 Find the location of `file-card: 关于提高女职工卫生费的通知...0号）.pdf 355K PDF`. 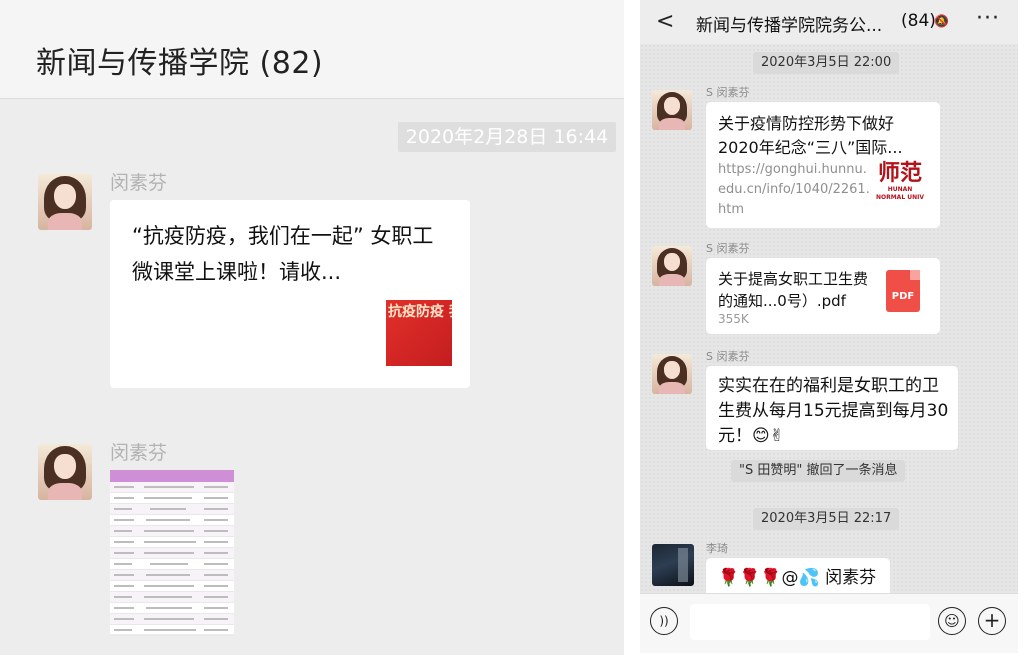

file-card: 关于提高女职工卫生费的通知...0号）.pdf 355K PDF is located at coordinates (823, 296).